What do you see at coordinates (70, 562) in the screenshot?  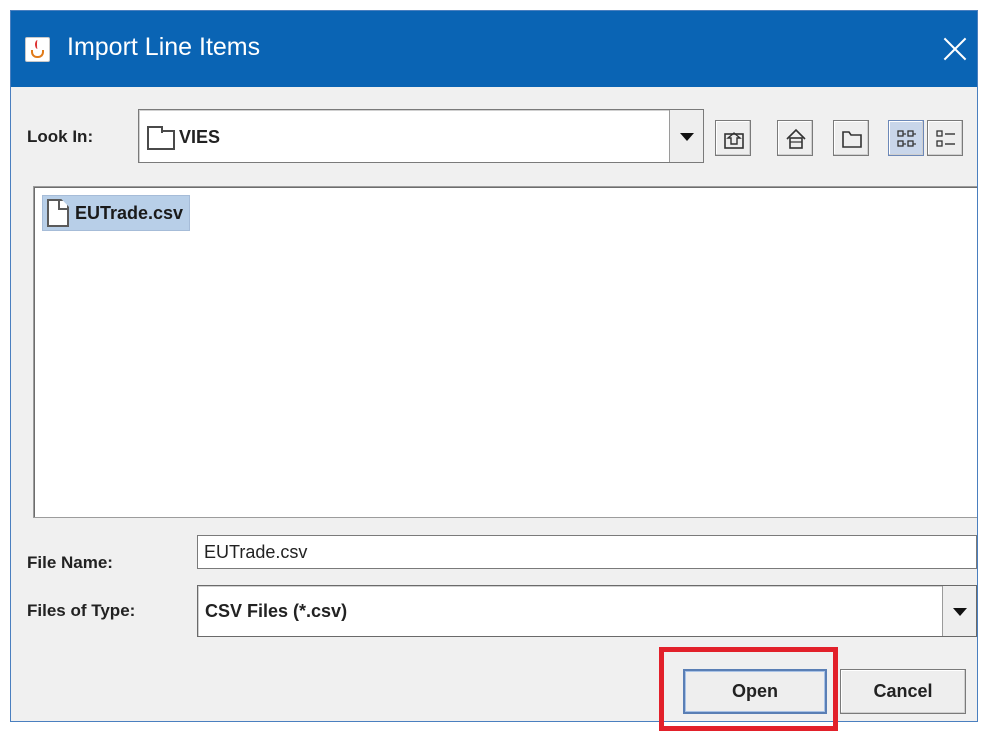 I see `file-name-label: File Name:` at bounding box center [70, 562].